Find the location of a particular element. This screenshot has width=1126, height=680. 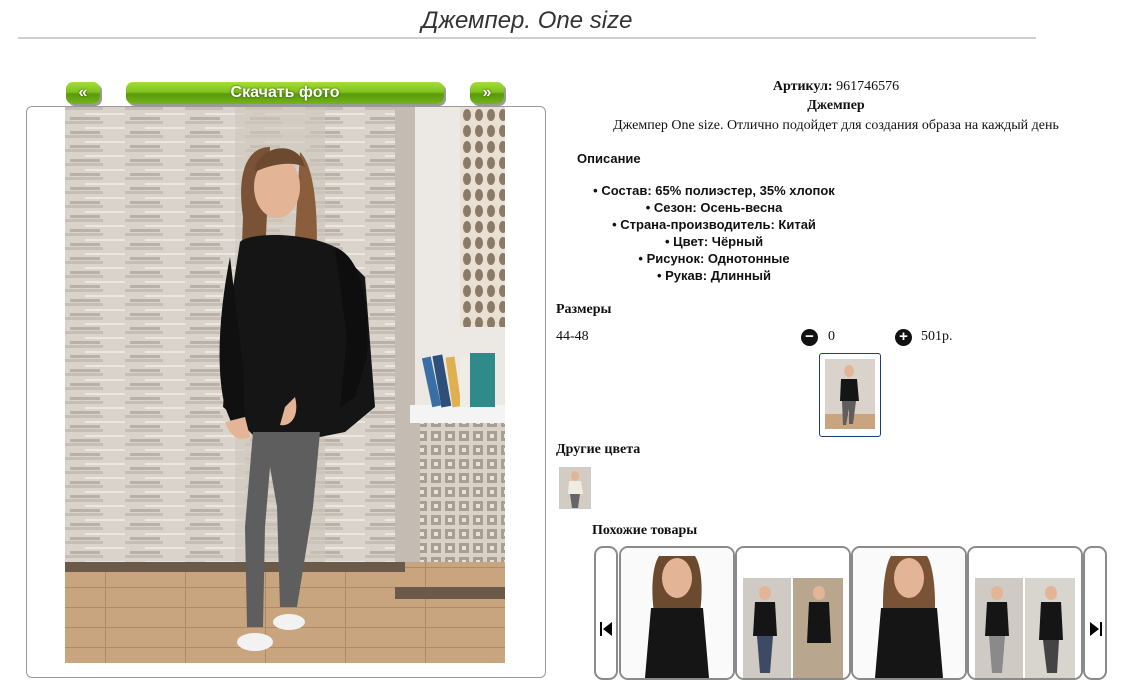

similar-prev-button is located at coordinates (606, 613).